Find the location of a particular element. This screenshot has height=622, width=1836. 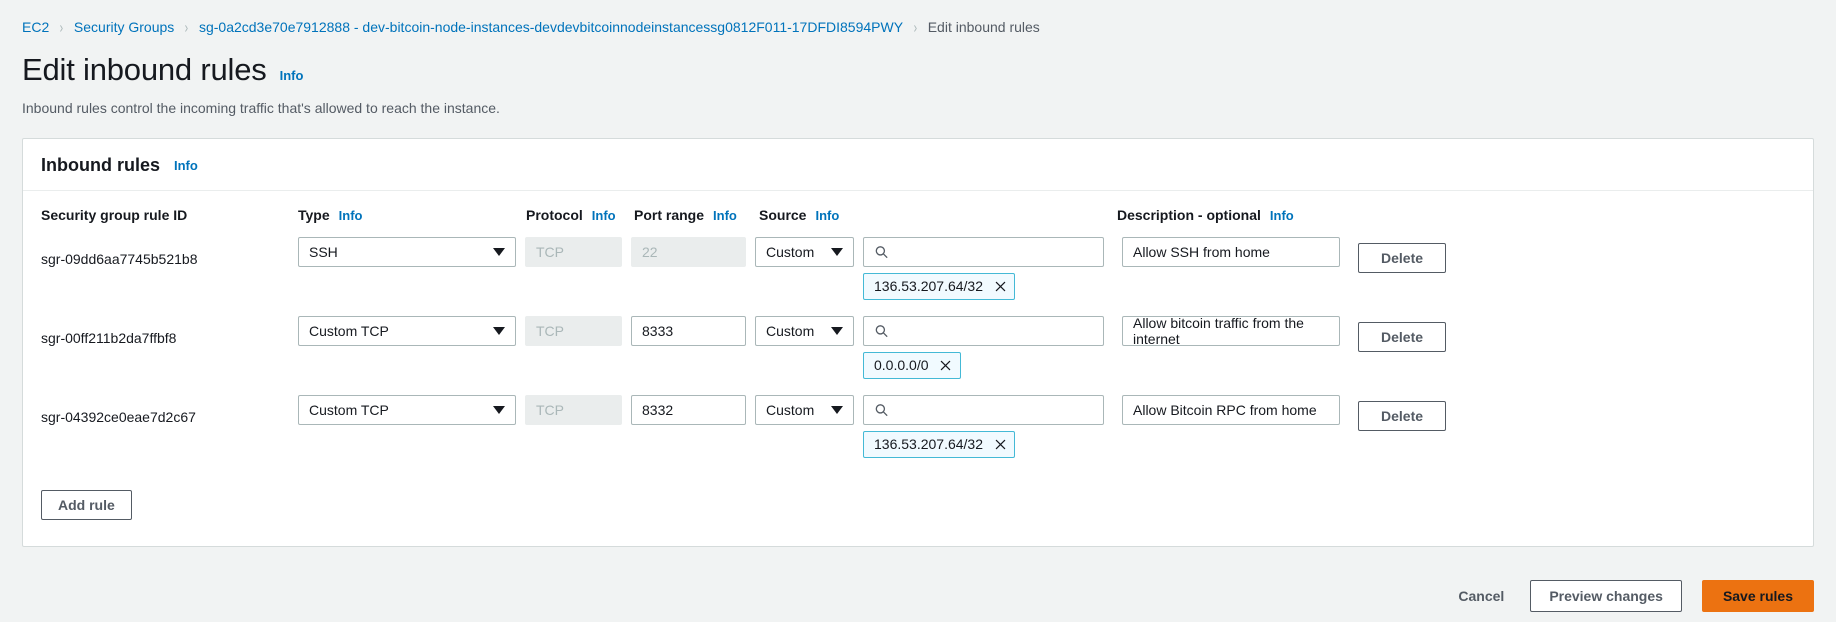

card-header: Inbound rules Info is located at coordinates (918, 165).